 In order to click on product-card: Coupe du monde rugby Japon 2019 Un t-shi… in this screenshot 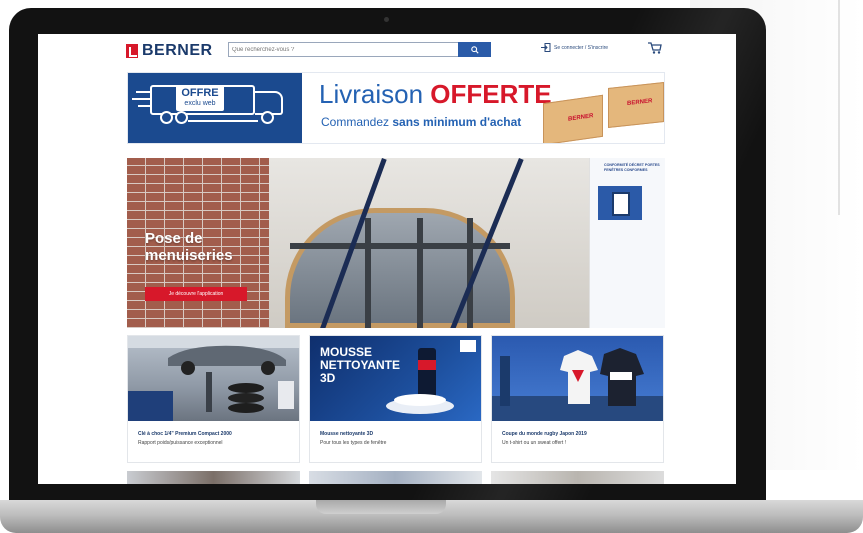, I will do `click(577, 399)`.